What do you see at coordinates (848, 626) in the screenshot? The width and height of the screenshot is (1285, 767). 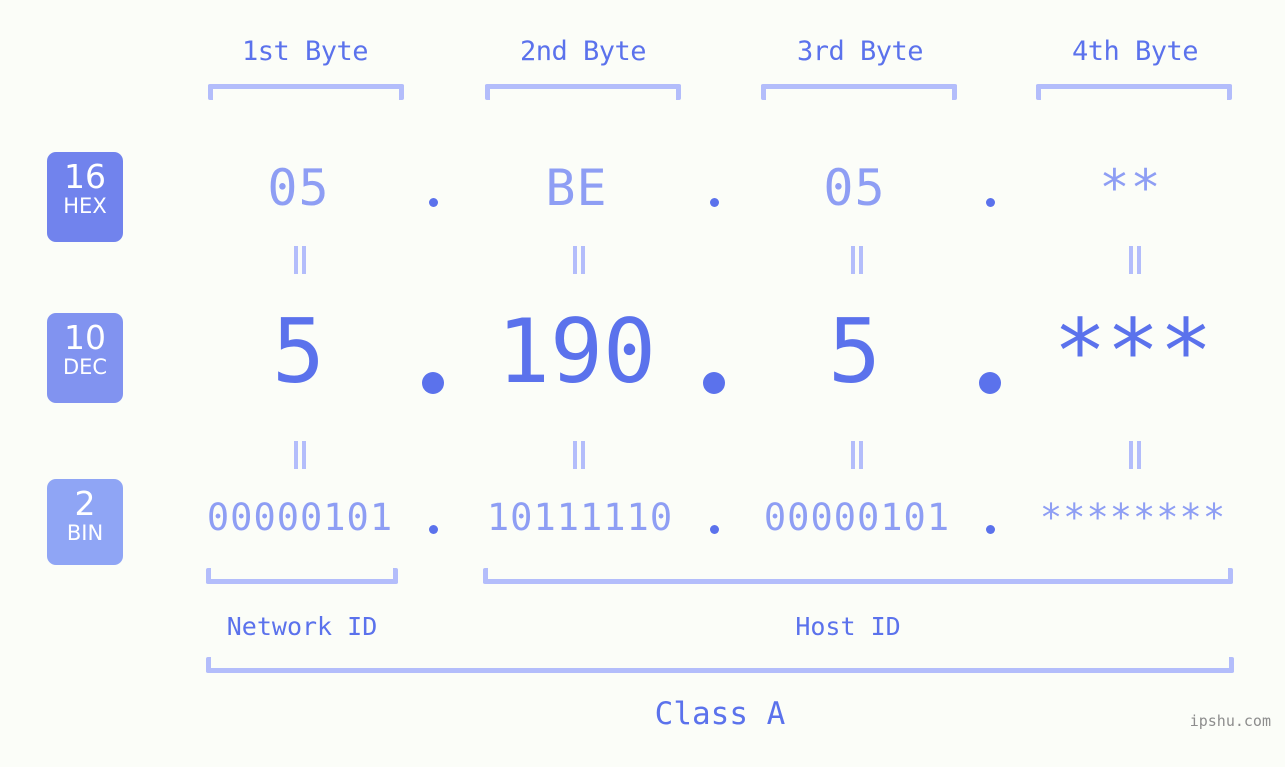 I see `host-id-label: Host ID` at bounding box center [848, 626].